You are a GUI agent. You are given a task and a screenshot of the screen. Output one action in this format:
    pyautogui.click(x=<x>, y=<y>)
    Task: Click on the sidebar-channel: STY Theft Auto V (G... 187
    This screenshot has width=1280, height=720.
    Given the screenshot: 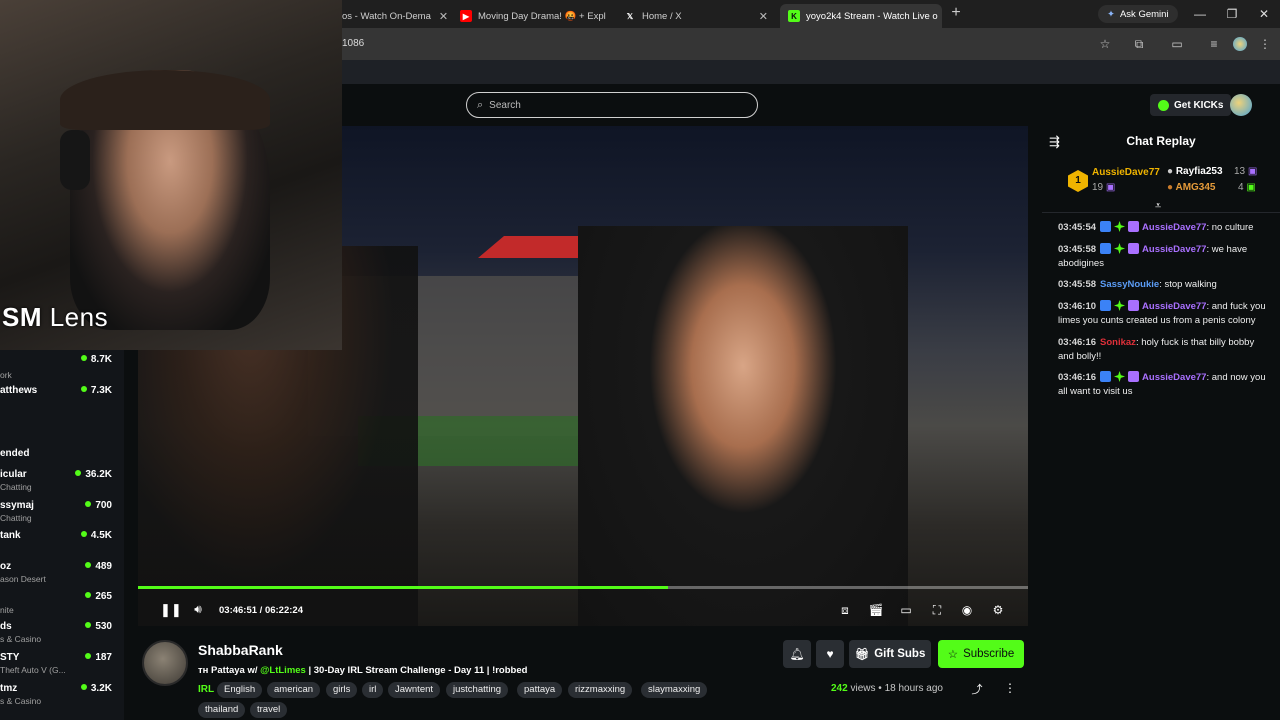 What is the action you would take?
    pyautogui.click(x=62, y=667)
    